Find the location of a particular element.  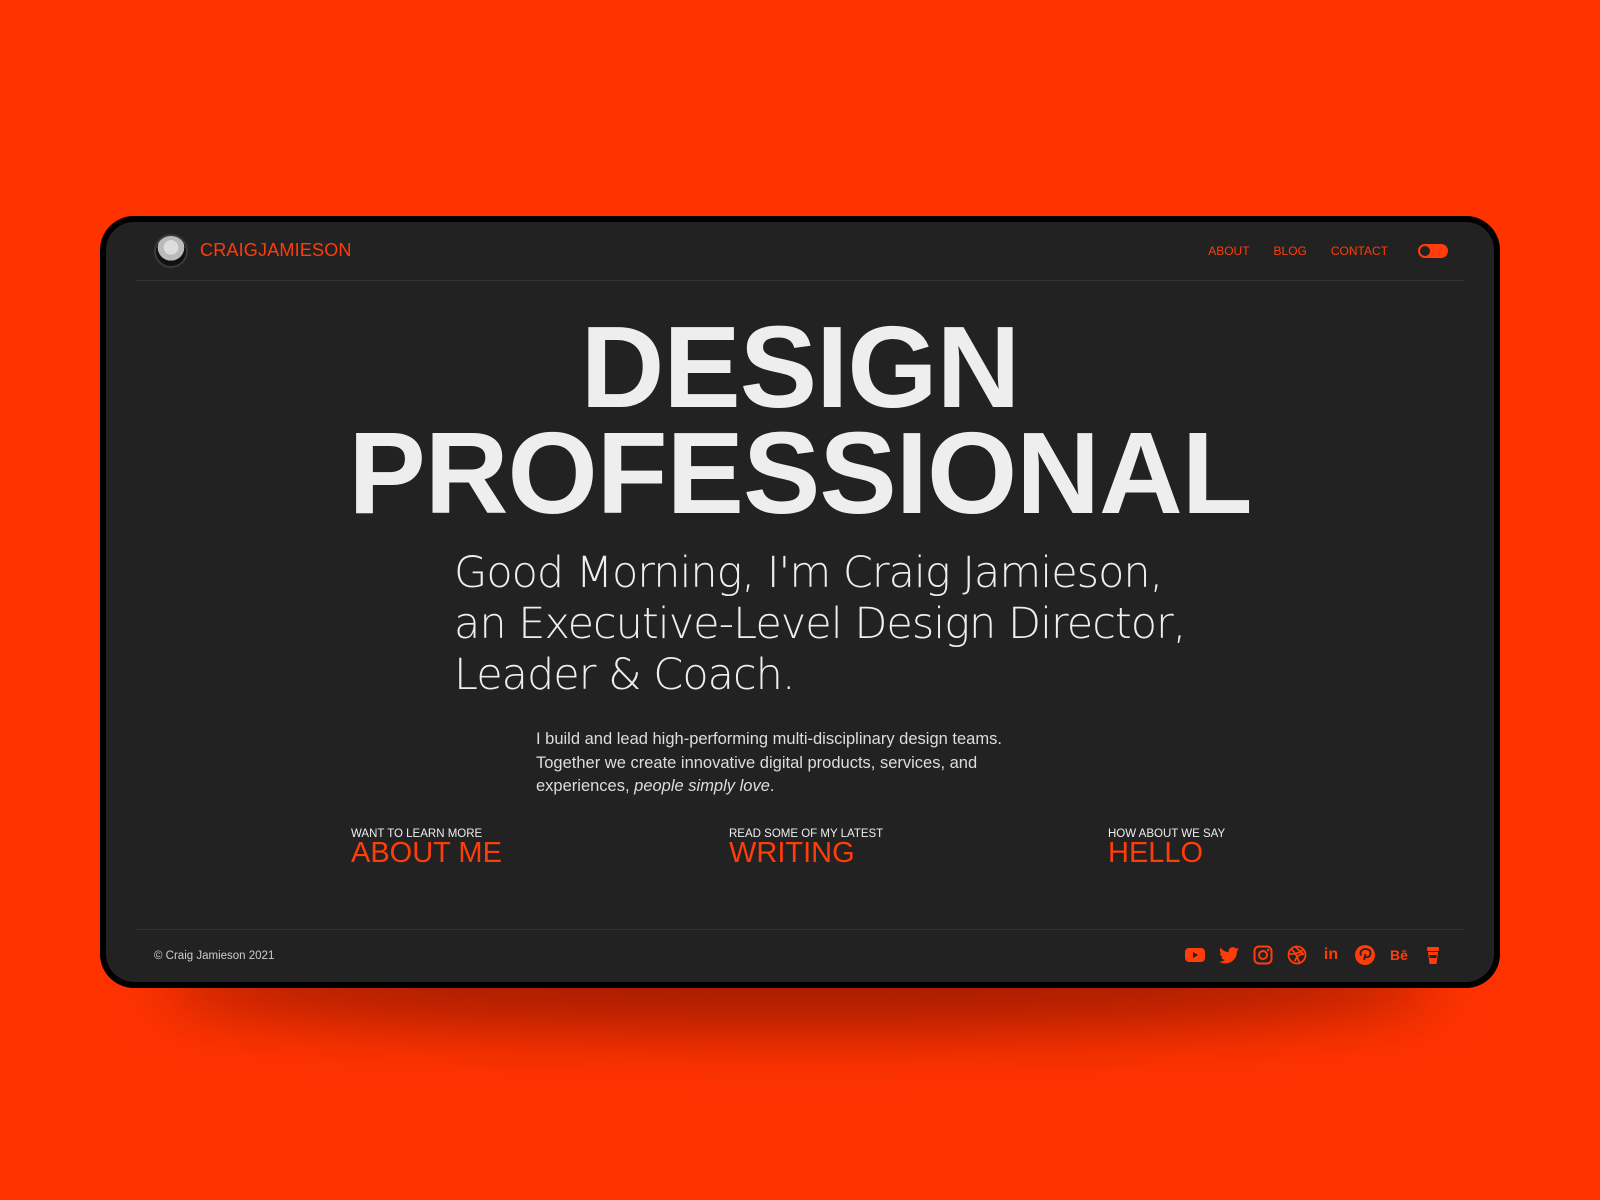

hero-line-2: PROFESSIONAL is located at coordinates (800, 473).